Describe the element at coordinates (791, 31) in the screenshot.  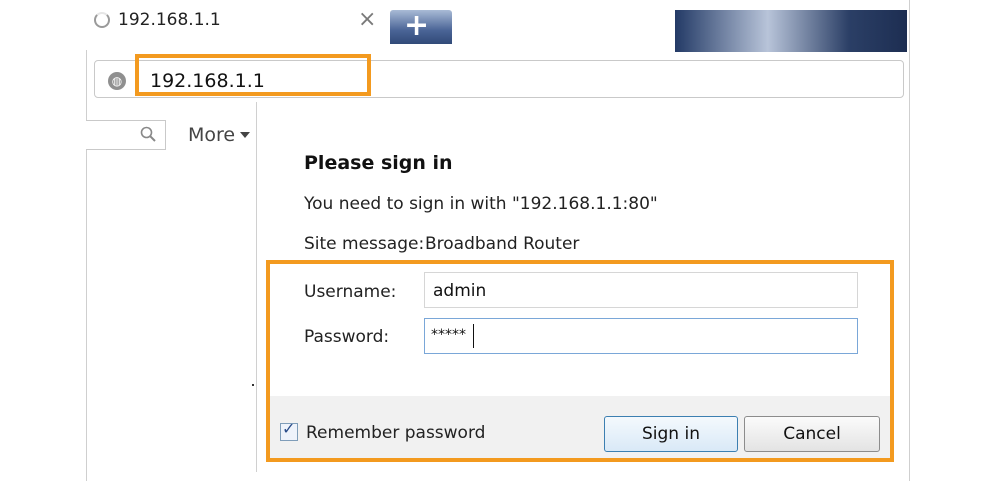
I see `titlebar-glass` at that location.